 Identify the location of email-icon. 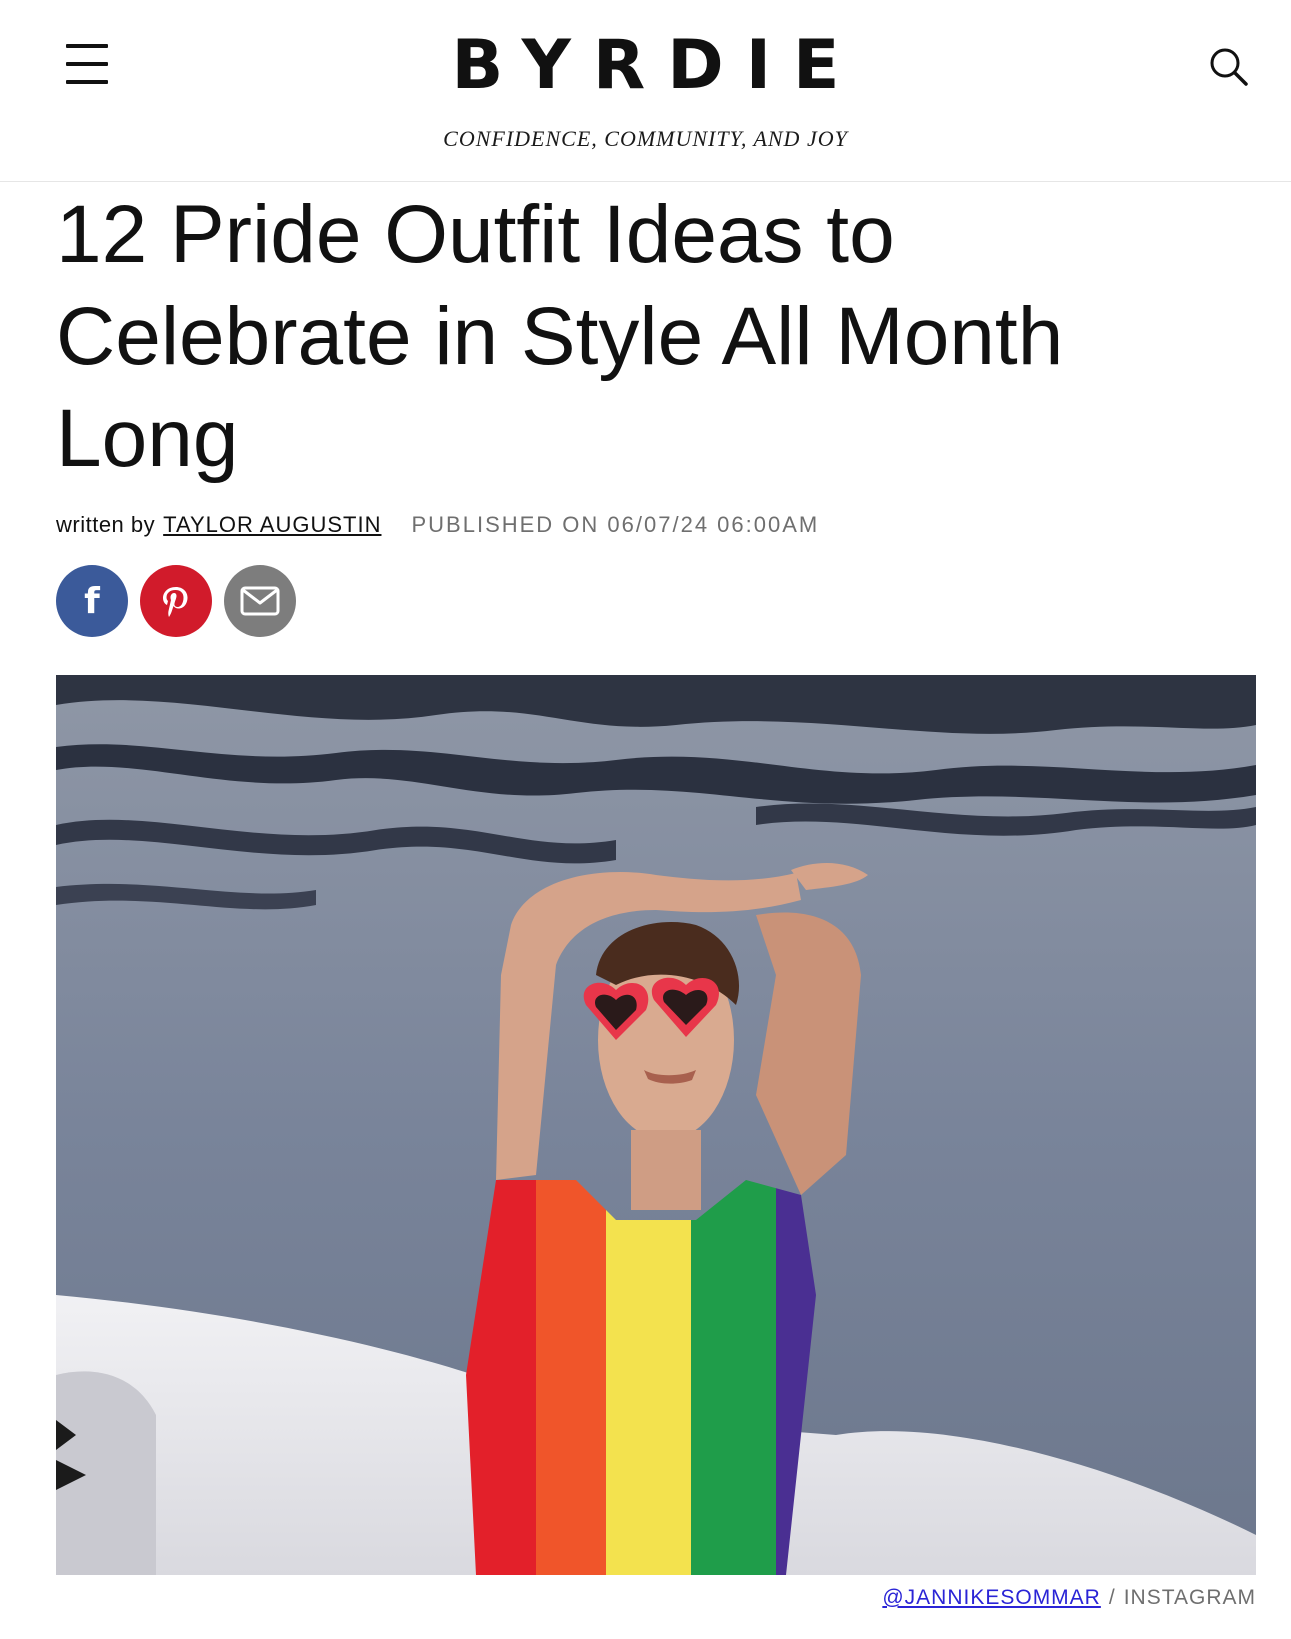
(260, 601).